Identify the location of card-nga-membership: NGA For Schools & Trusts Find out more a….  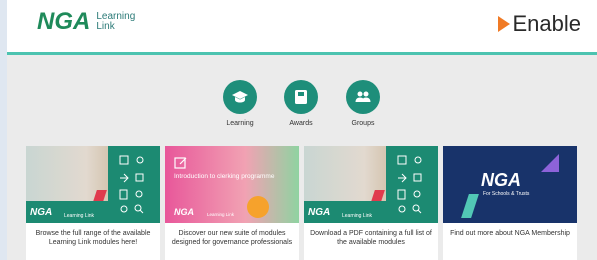
(510, 203).